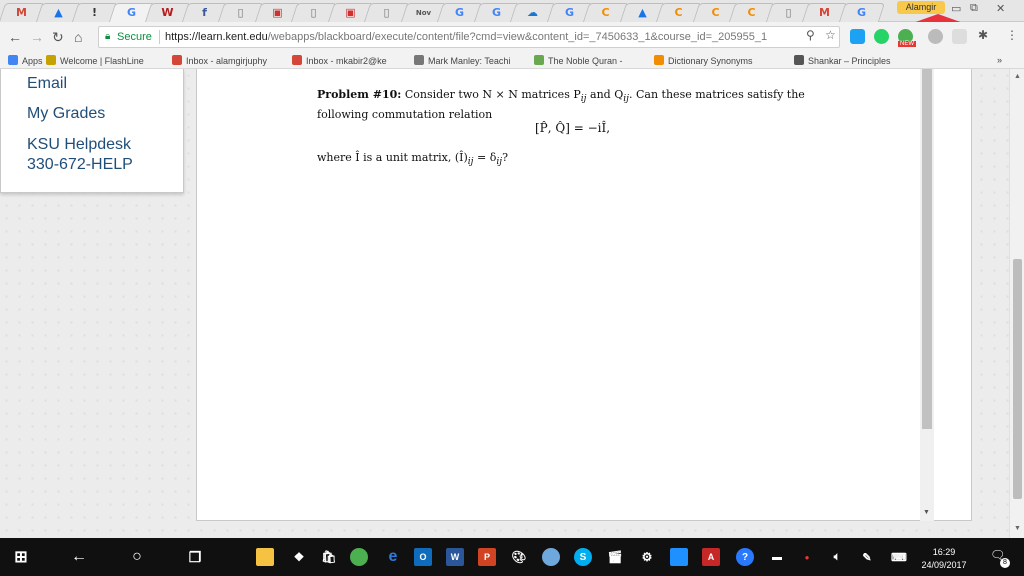  Describe the element at coordinates (159, 37) in the screenshot. I see `address-separator` at that location.